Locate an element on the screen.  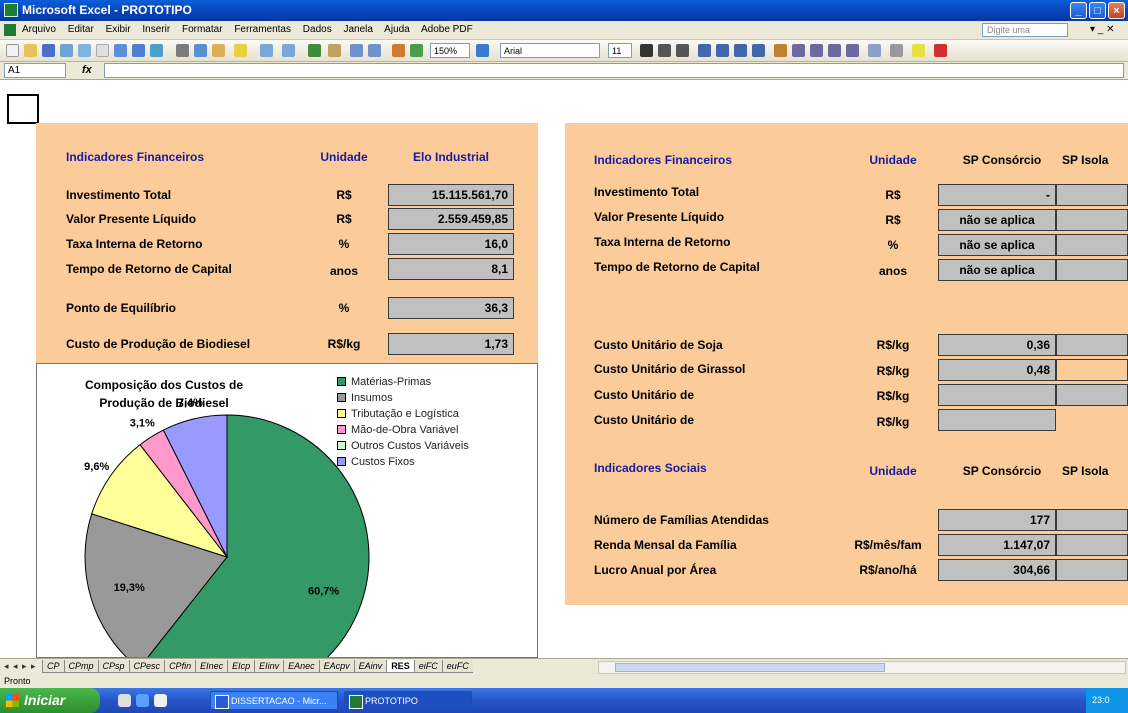
bold-icon is located at coordinates (646, 50).